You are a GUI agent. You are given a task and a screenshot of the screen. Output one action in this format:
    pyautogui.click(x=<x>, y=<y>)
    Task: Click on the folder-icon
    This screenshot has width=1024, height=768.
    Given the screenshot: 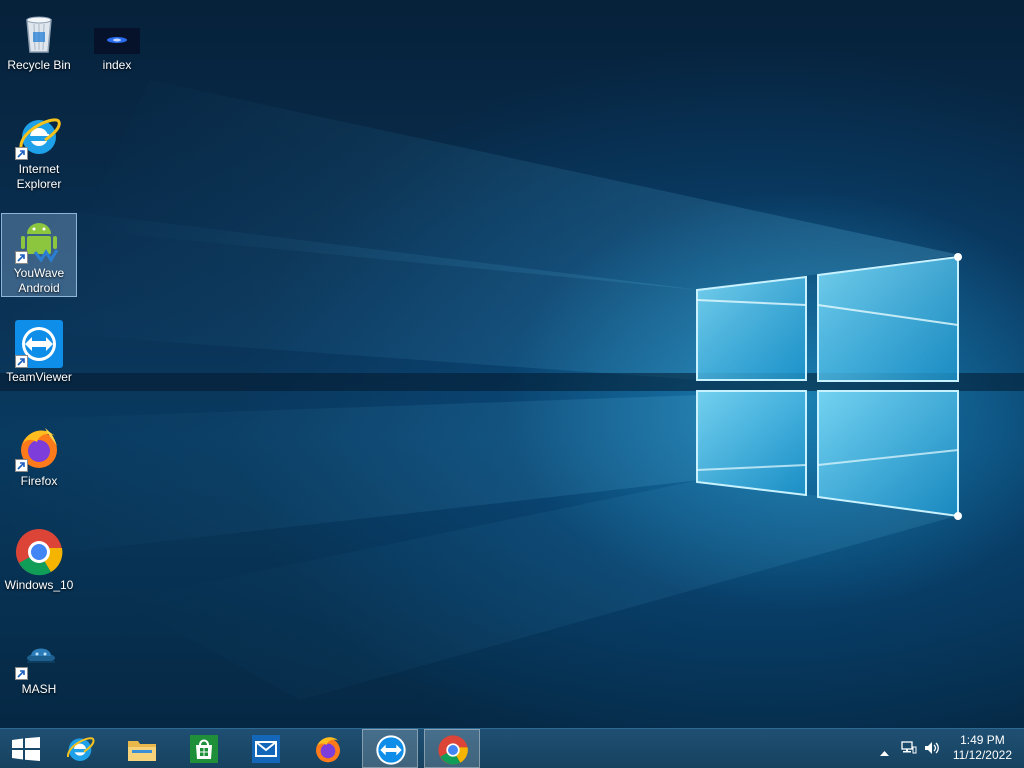 What is the action you would take?
    pyautogui.click(x=142, y=751)
    